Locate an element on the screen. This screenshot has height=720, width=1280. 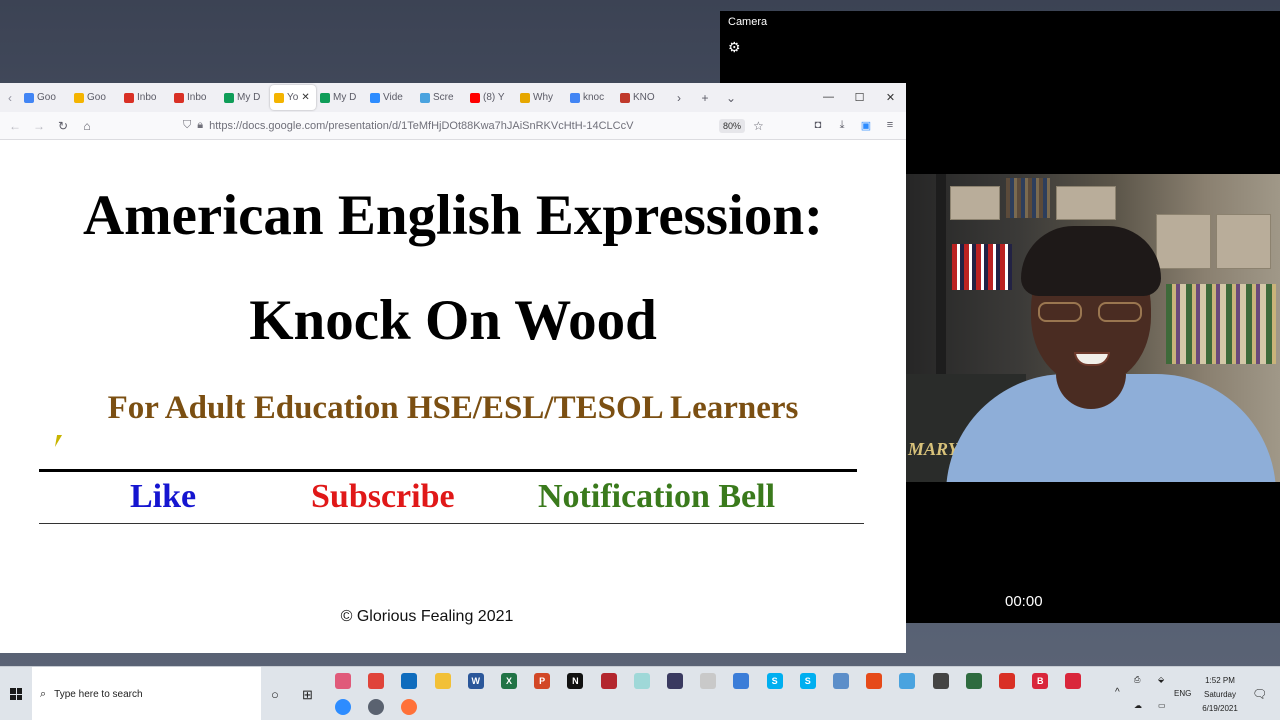
like-text: Like is located at coordinates (163, 496).